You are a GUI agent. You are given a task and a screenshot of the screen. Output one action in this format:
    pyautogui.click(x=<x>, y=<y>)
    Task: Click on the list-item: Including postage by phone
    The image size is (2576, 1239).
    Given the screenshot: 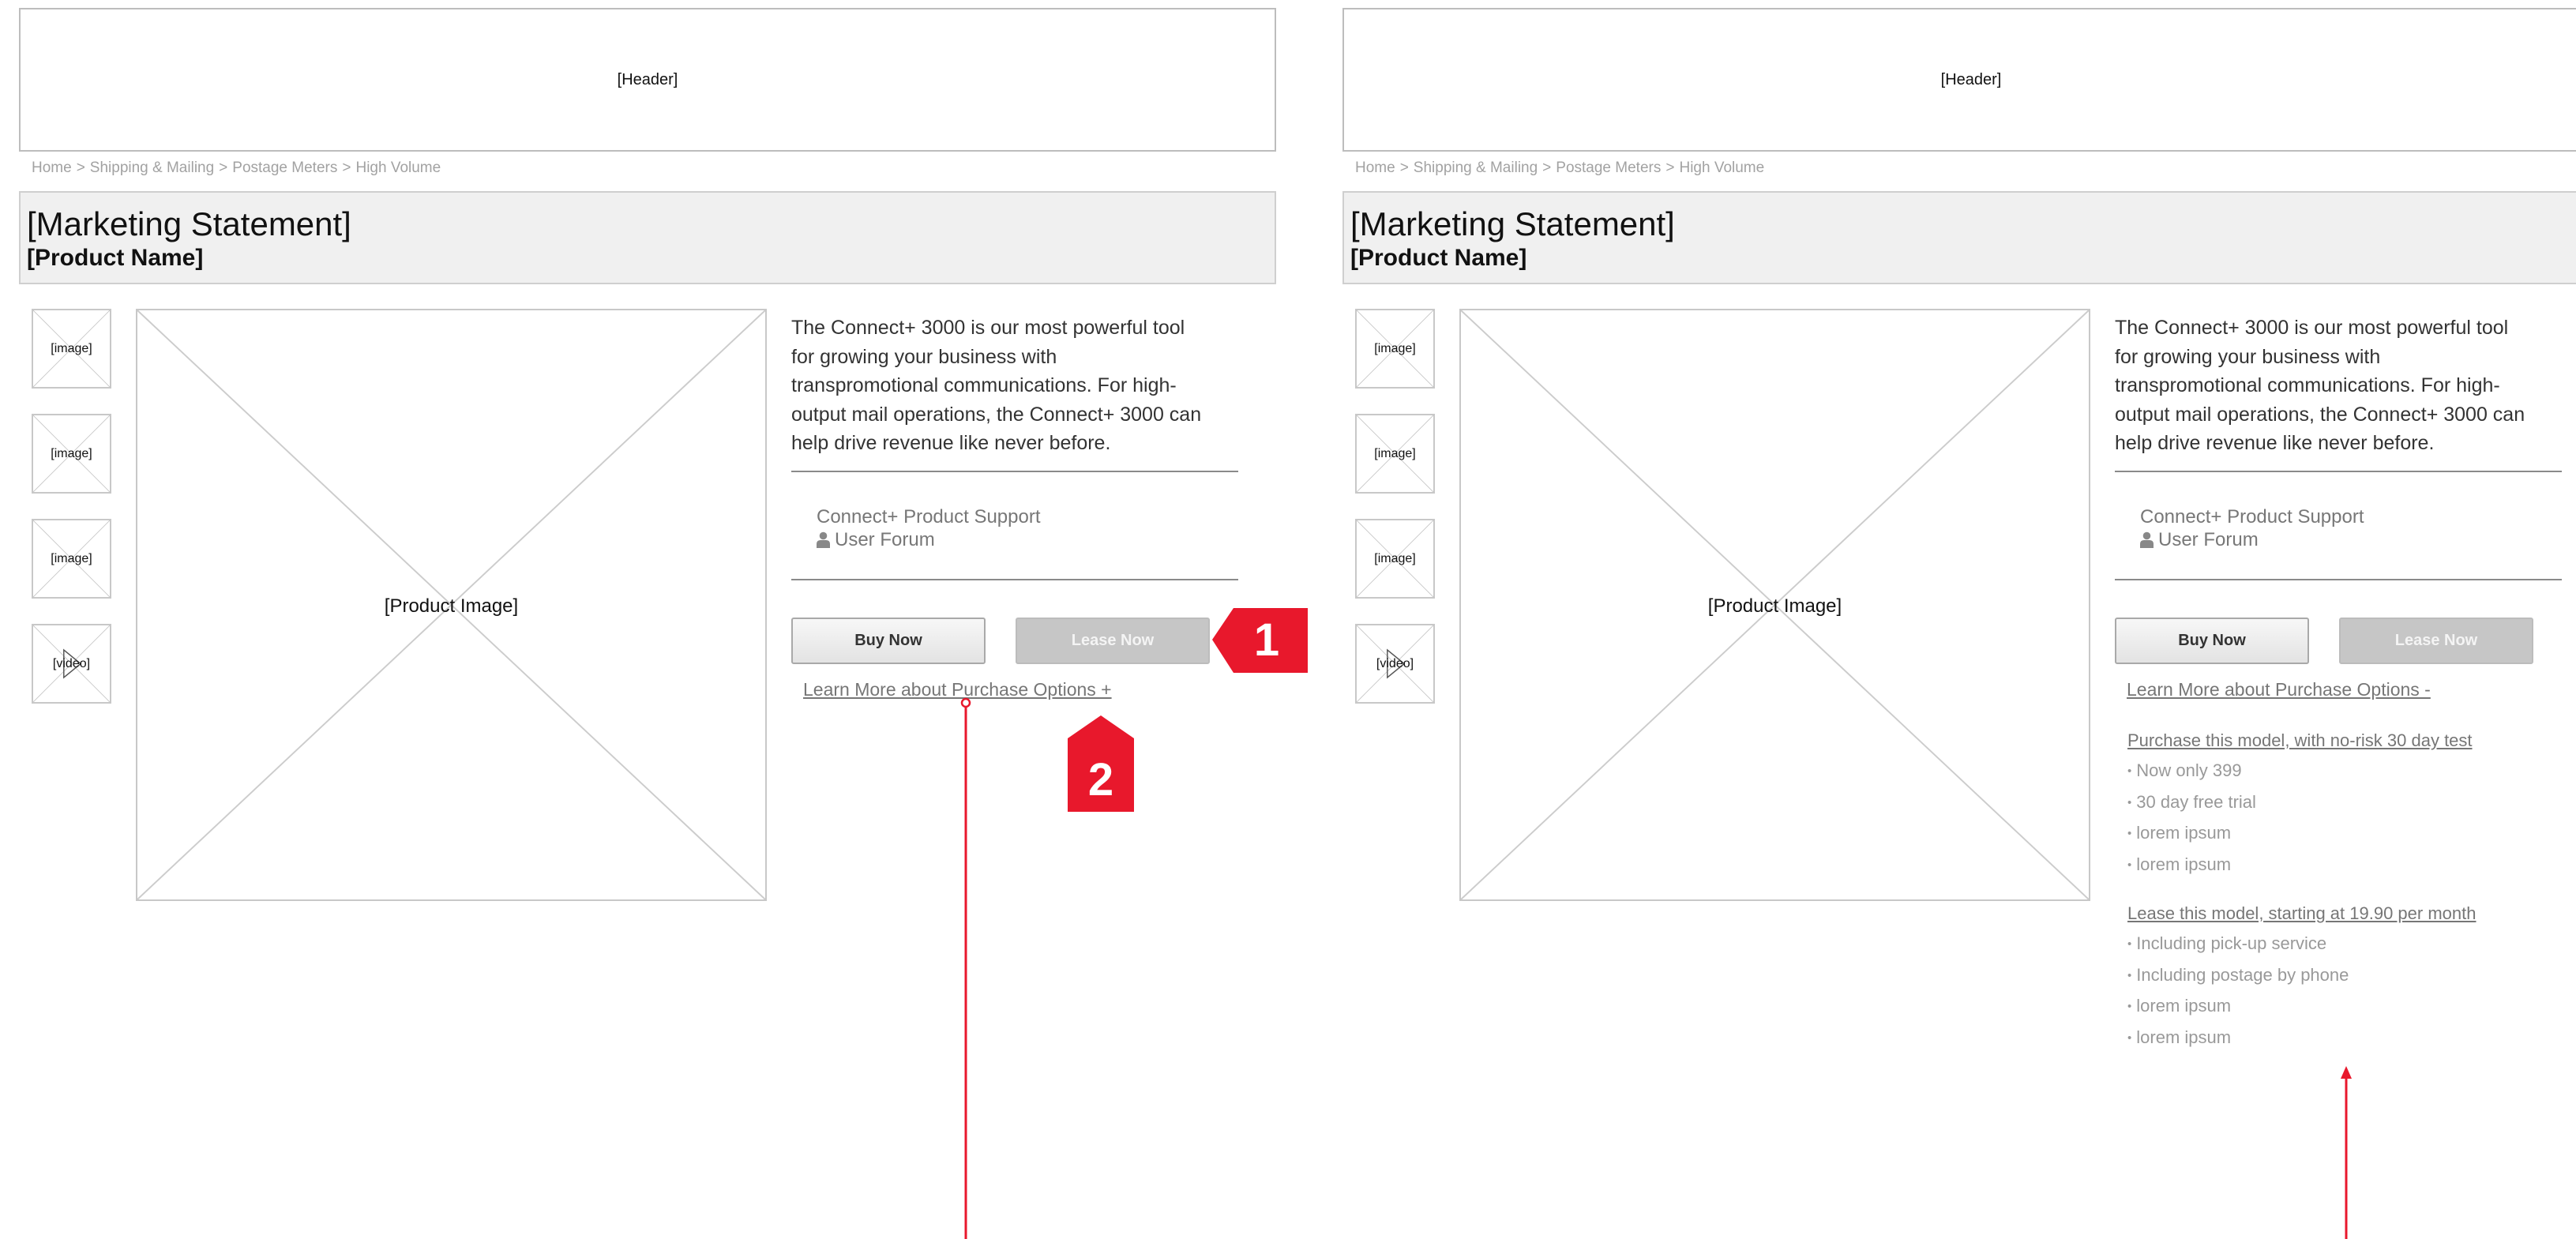 What is the action you would take?
    pyautogui.click(x=2238, y=977)
    